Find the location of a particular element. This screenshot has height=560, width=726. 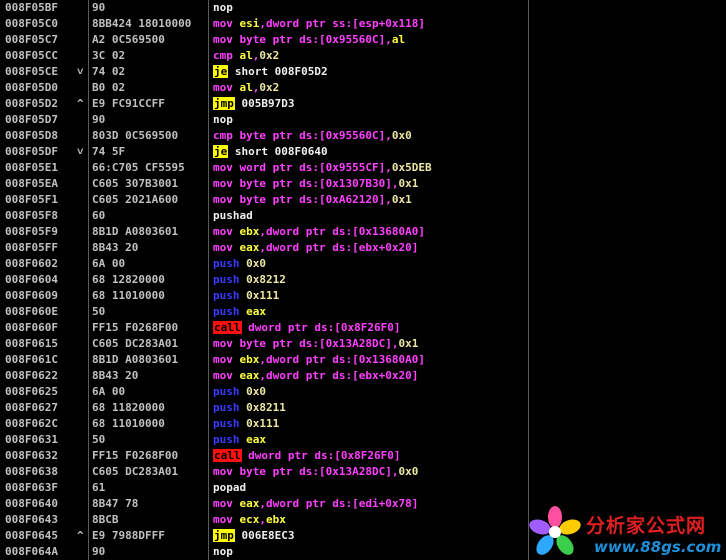

code-row: 008F05D7 90 nop is located at coordinates (363, 120).